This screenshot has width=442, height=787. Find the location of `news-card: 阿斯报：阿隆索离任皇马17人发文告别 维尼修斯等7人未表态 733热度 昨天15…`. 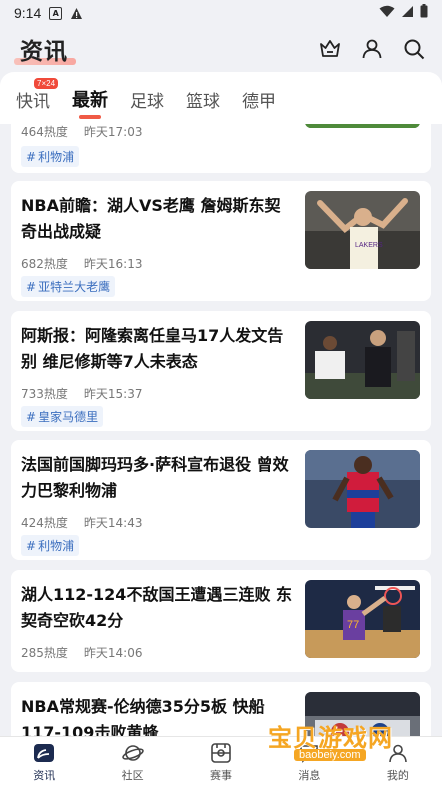

news-card: 阿斯报：阿隆索离任皇马17人发文告别 维尼修斯等7人未表态 733热度 昨天15… is located at coordinates (221, 371).